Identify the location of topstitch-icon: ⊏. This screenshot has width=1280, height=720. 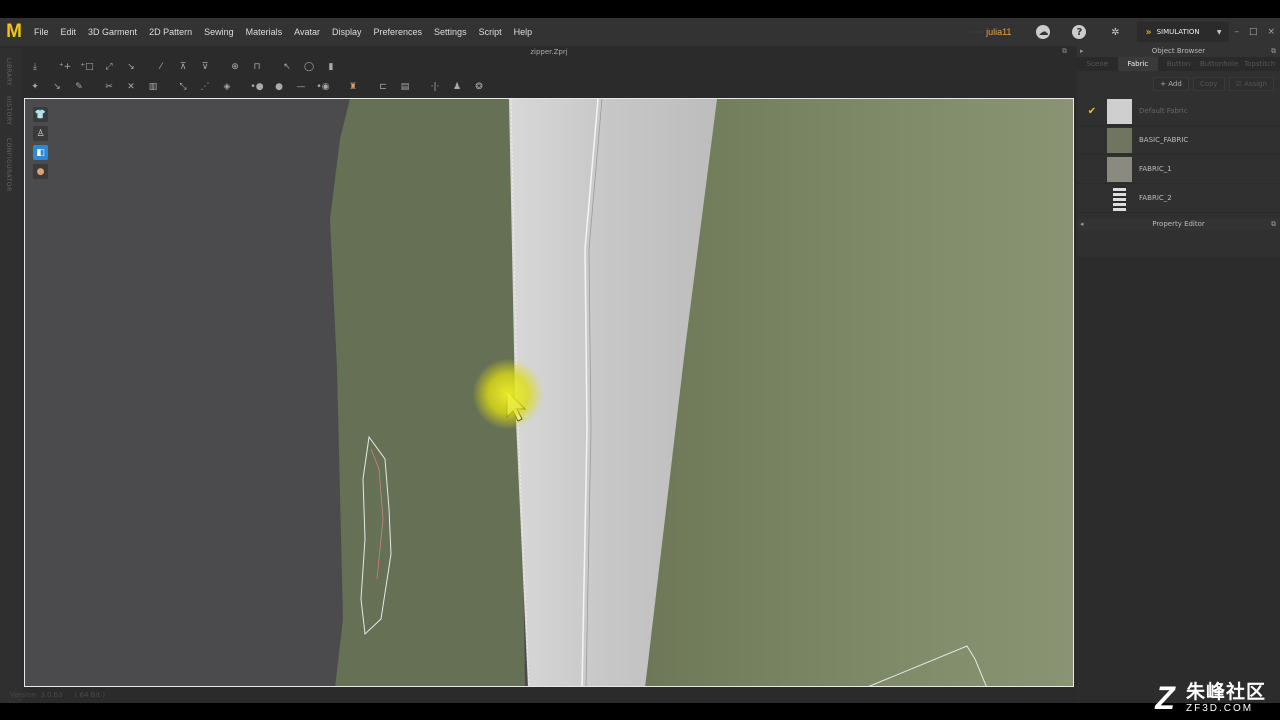
(383, 87).